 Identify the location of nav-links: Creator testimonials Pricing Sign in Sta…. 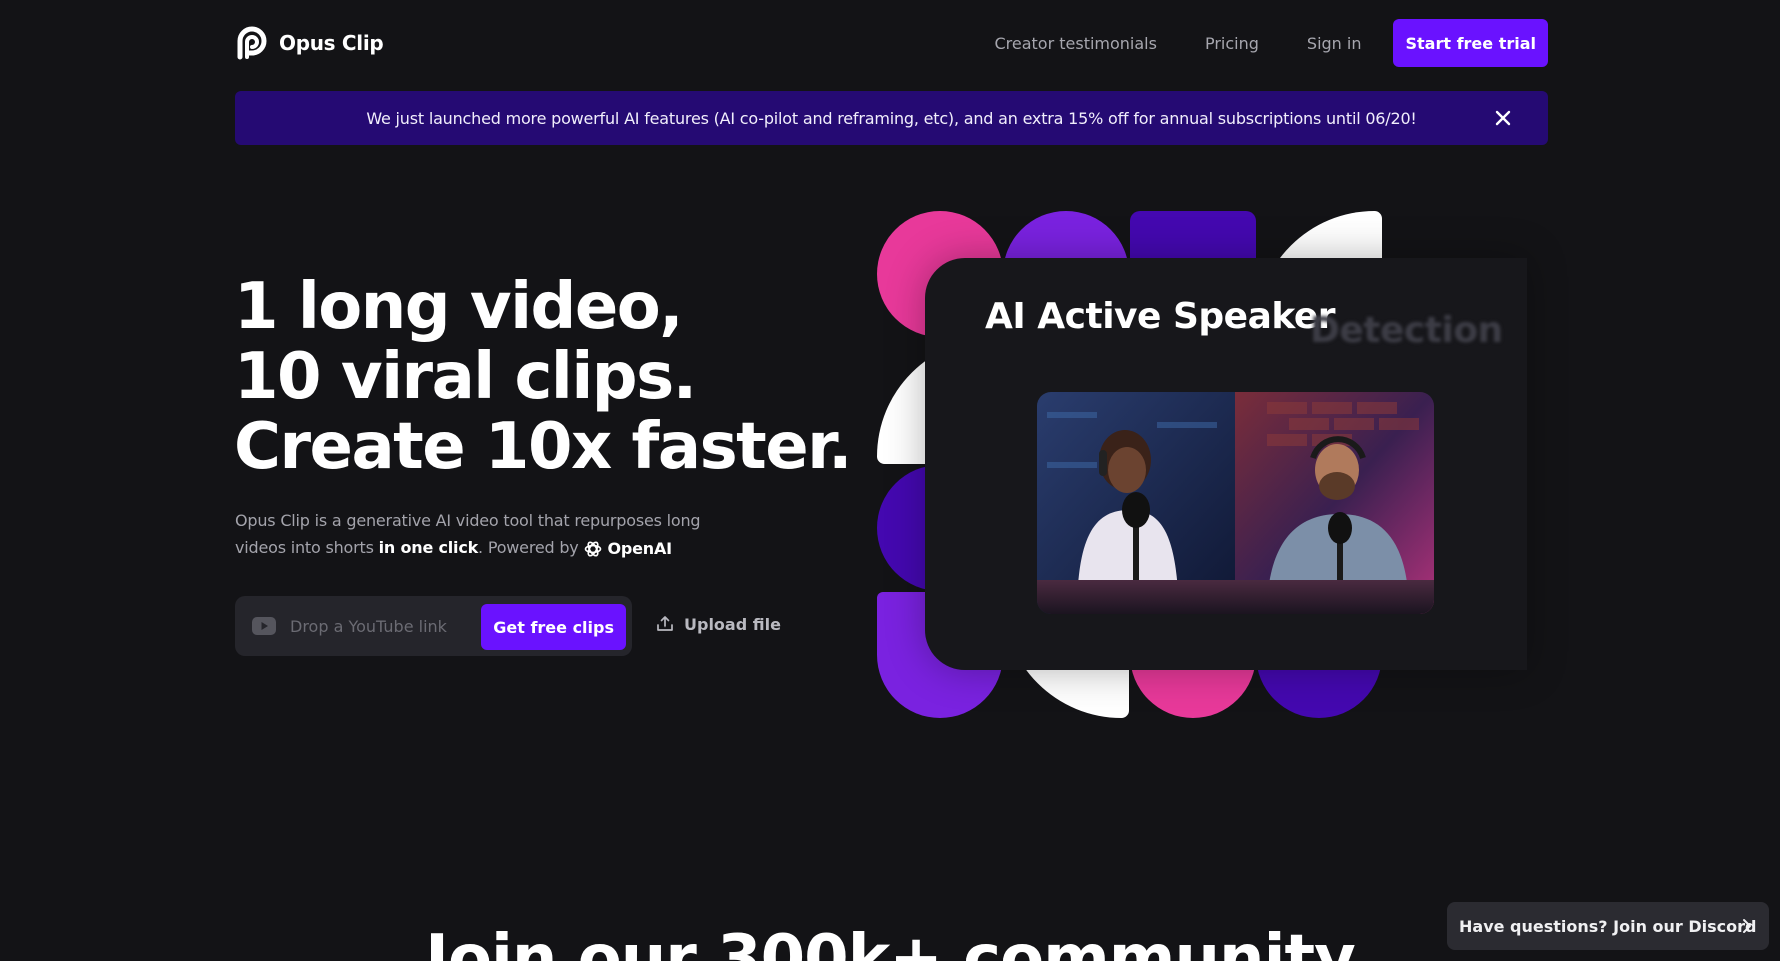
(1271, 43).